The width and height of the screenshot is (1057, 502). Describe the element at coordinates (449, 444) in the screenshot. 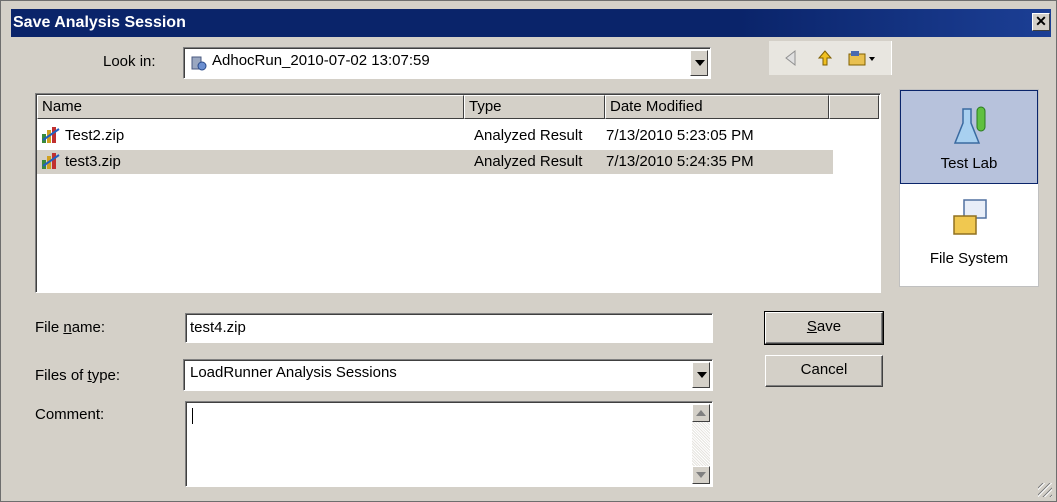

I see `comment-textarea` at that location.